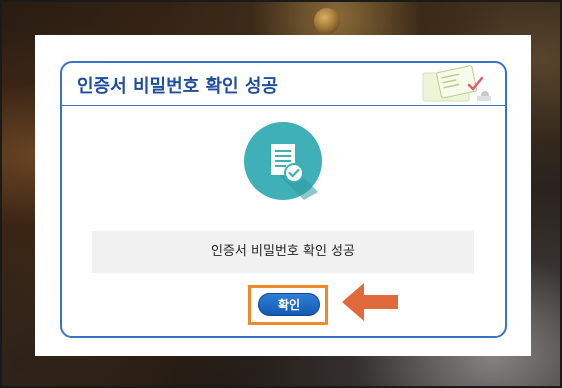 This screenshot has width=562, height=388. I want to click on result-message: 인증서 비밀번호 확인 성공, so click(283, 252).